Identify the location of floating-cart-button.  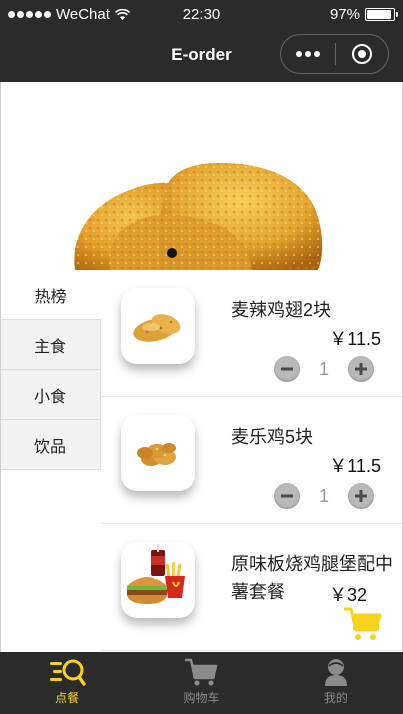
(362, 623).